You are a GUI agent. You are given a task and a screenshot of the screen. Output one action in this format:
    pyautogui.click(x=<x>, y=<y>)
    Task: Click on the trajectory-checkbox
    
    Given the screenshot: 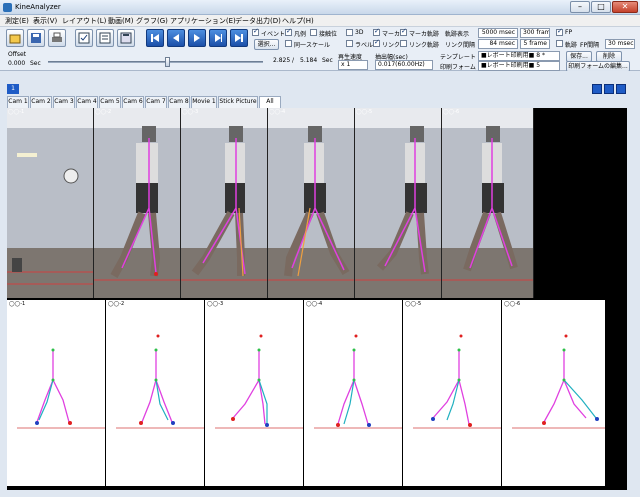 What is the action you would take?
    pyautogui.click(x=559, y=43)
    